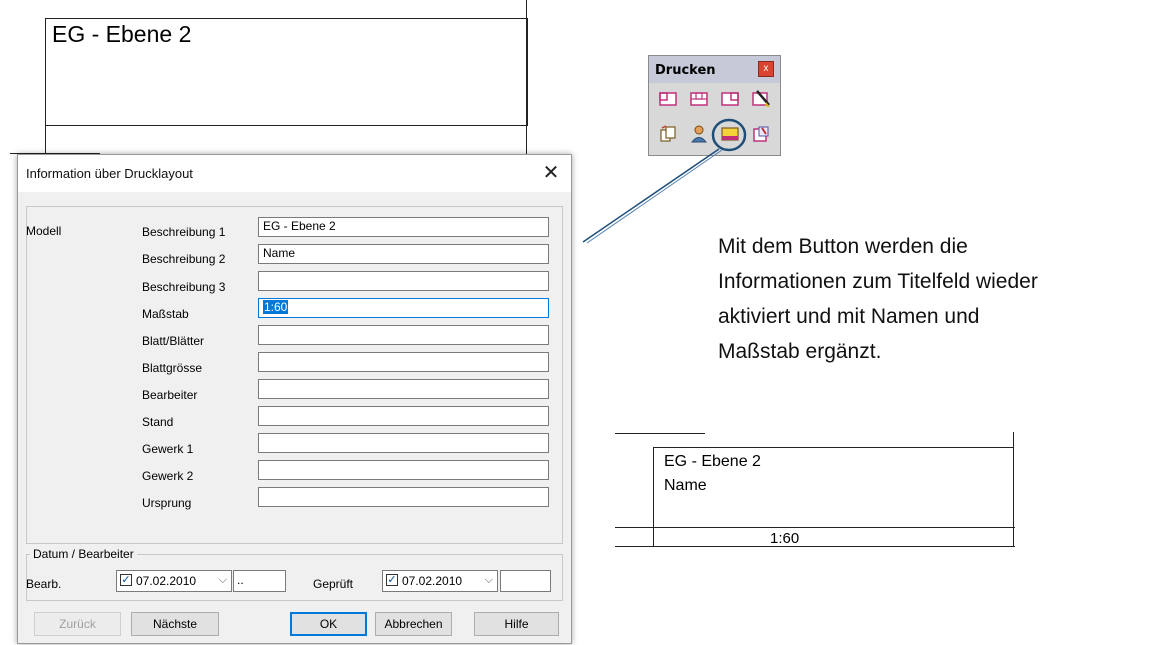 The width and height of the screenshot is (1156, 645). Describe the element at coordinates (403, 254) in the screenshot. I see `input-beschreibung-2: Name` at that location.